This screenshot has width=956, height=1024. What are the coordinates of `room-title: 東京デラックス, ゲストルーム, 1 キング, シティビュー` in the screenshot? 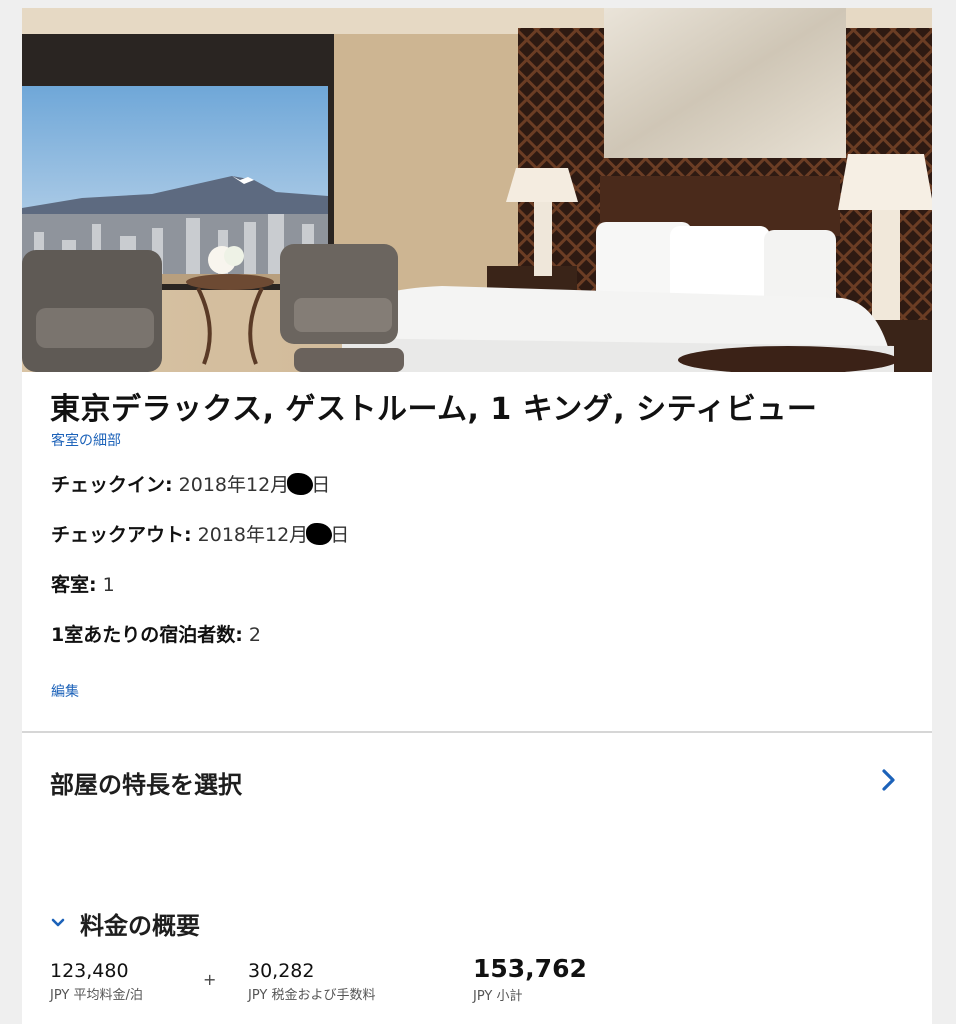 It's located at (434, 409).